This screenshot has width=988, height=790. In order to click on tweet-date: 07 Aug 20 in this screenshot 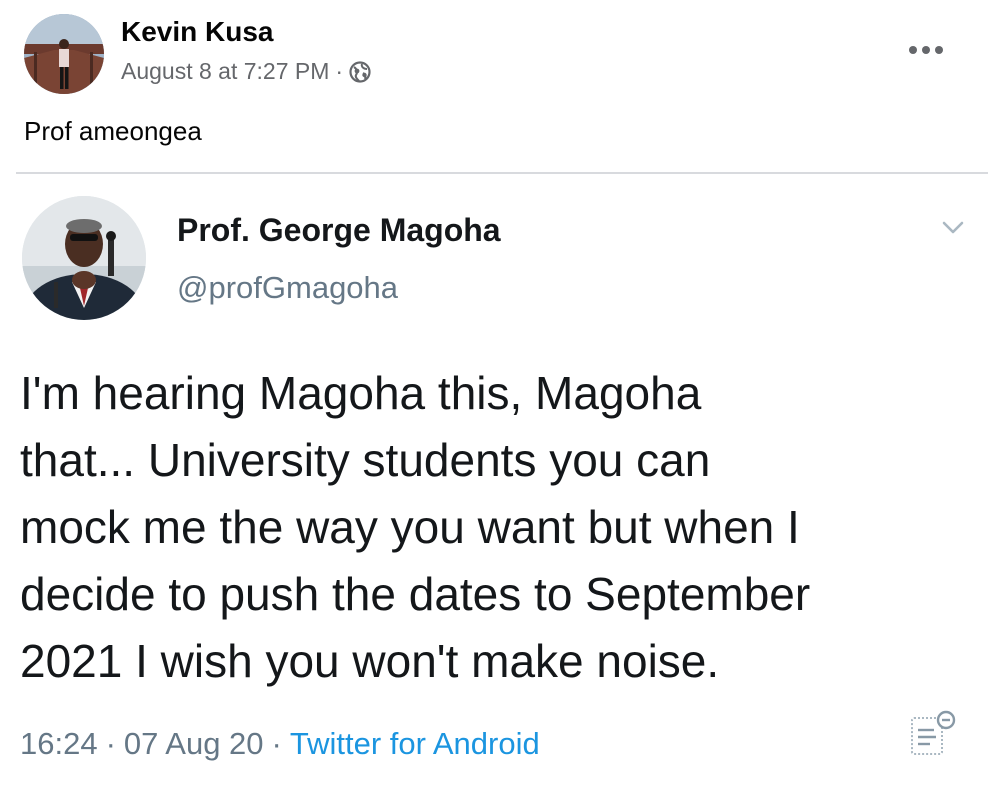, I will do `click(193, 743)`.